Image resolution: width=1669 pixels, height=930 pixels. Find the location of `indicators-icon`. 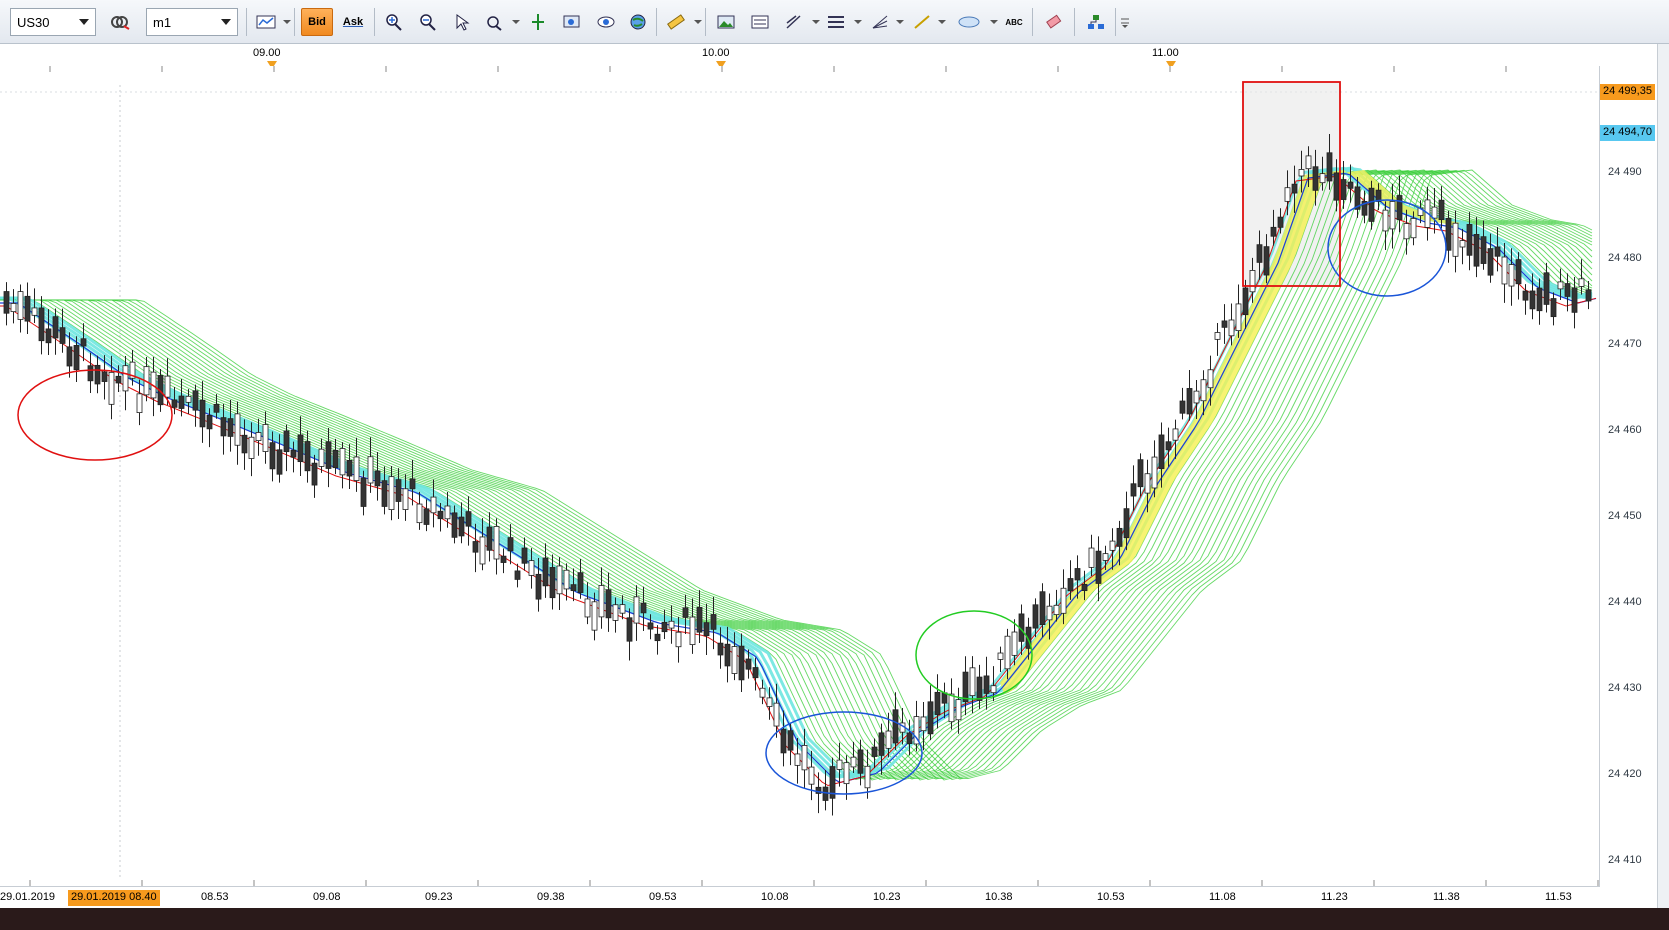

indicators-icon is located at coordinates (836, 22).